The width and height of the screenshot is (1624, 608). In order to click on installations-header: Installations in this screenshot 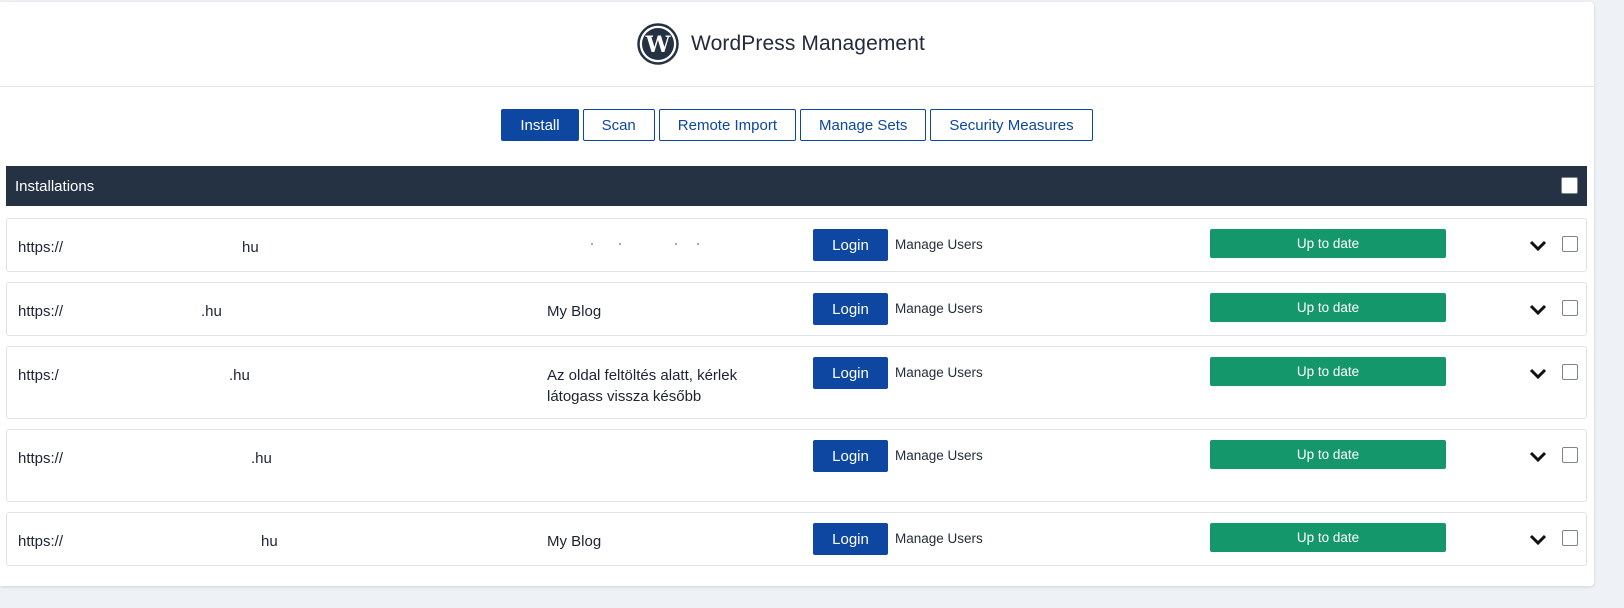, I will do `click(796, 186)`.